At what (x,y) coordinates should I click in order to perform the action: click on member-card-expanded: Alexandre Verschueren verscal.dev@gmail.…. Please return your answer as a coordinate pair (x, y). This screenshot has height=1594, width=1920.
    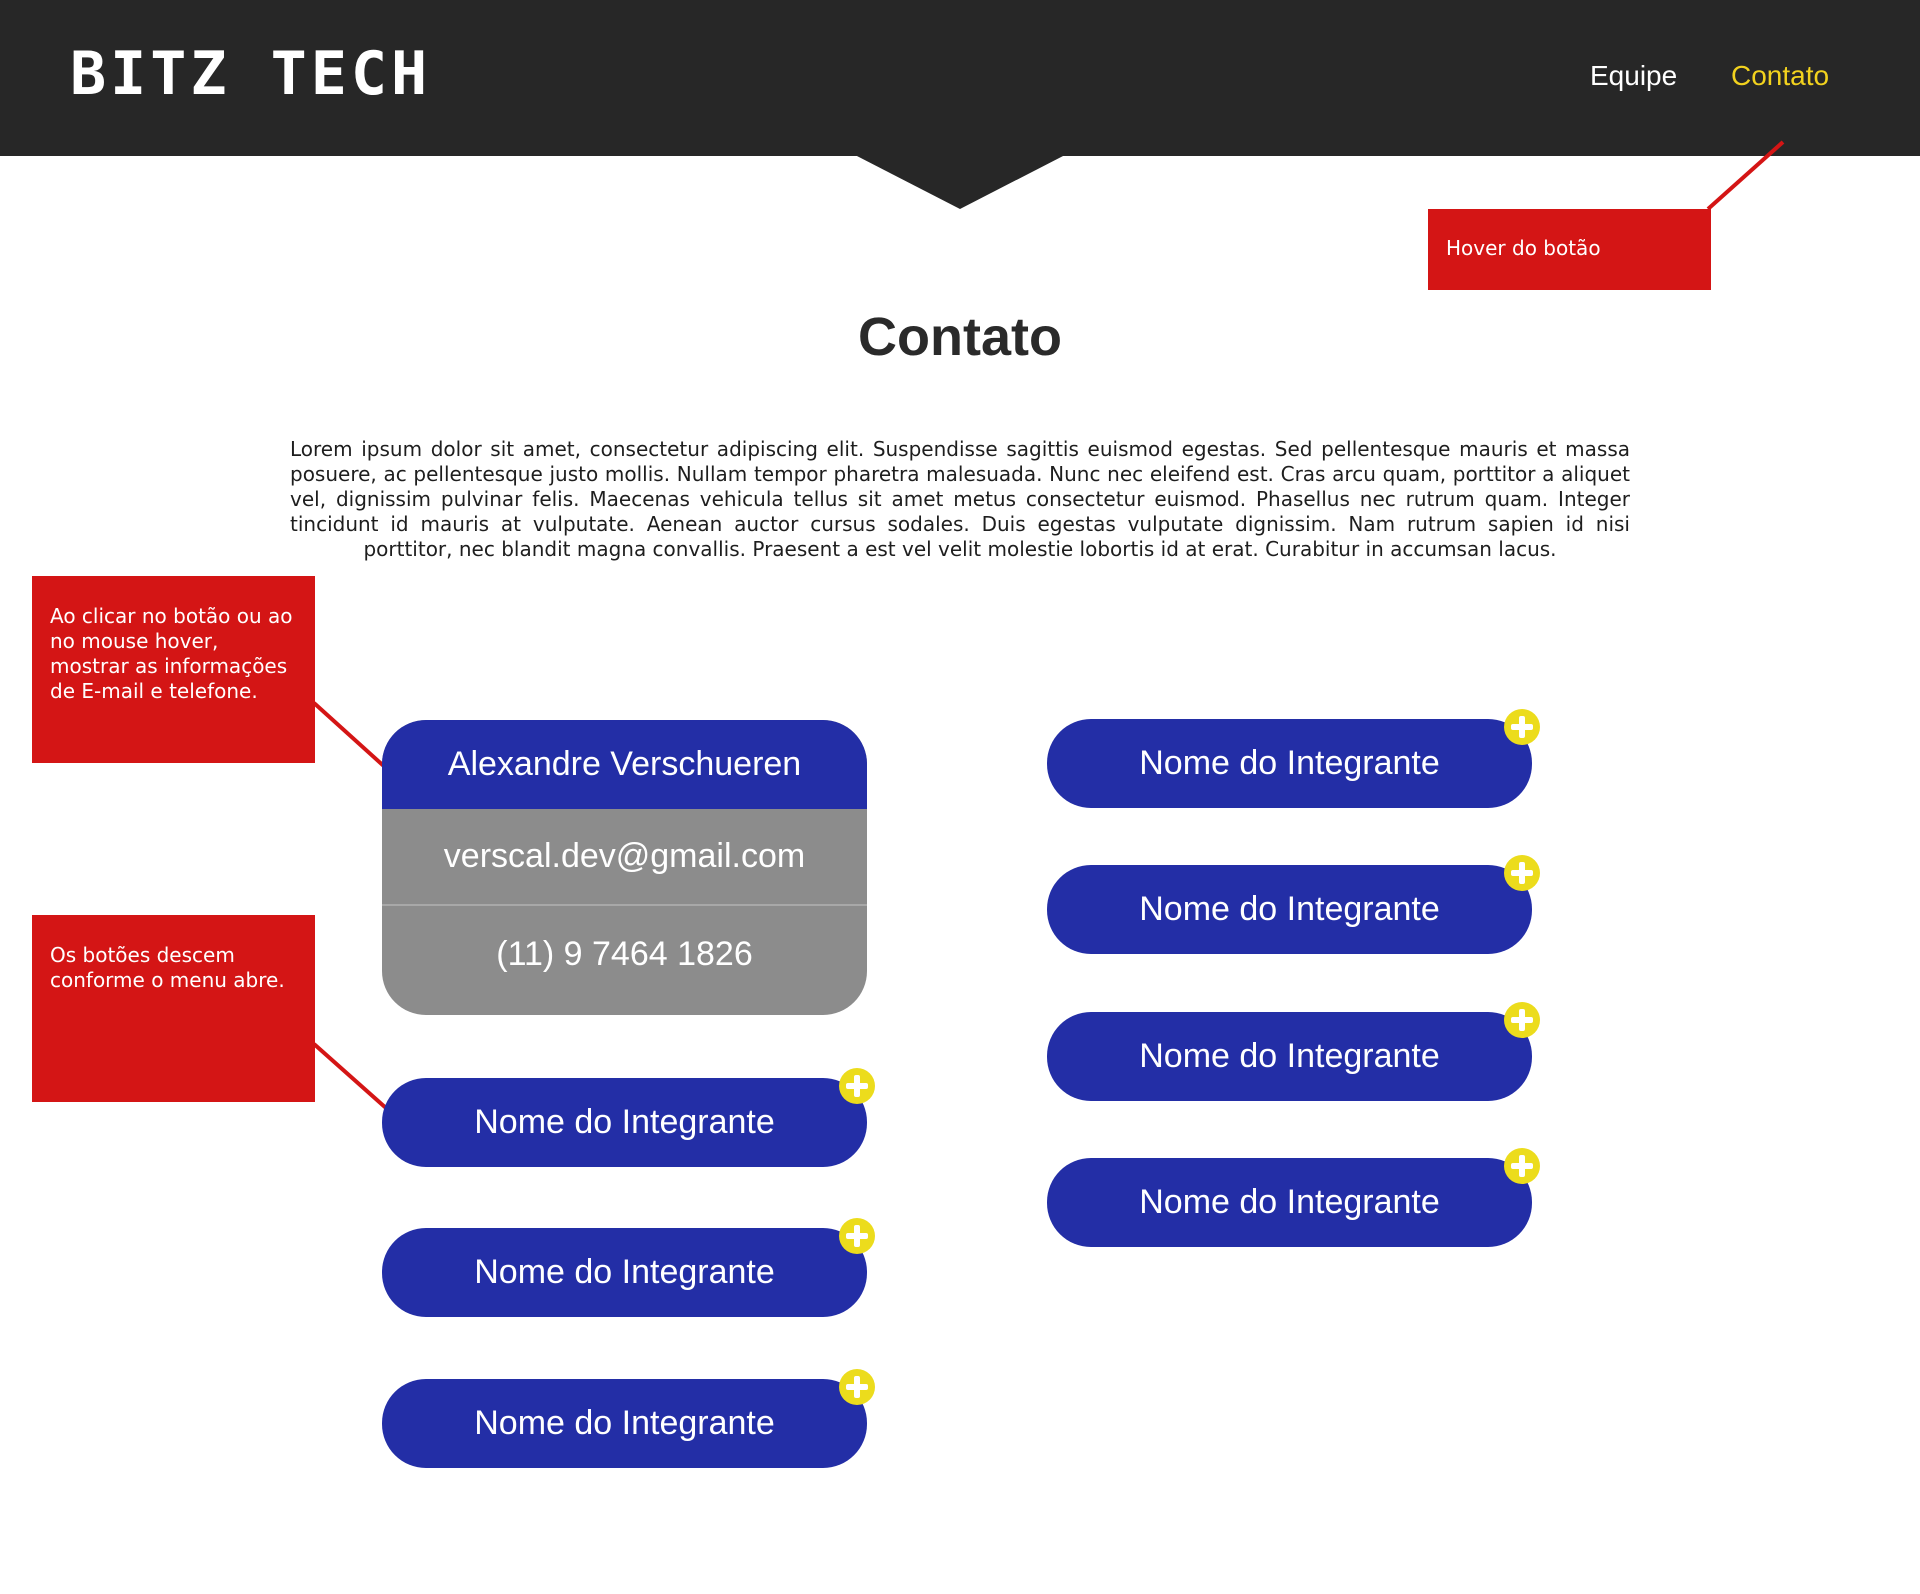
    Looking at the image, I should click on (624, 867).